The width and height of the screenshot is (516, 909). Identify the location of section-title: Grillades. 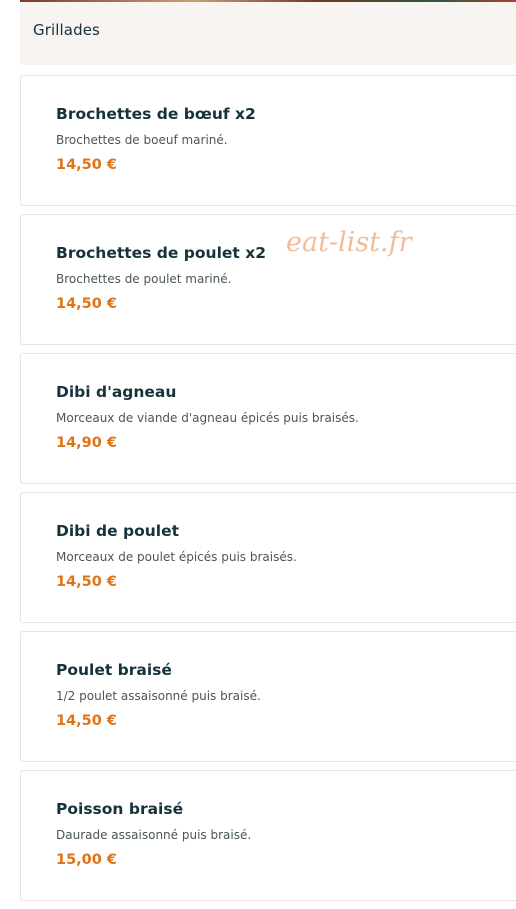
(66, 30).